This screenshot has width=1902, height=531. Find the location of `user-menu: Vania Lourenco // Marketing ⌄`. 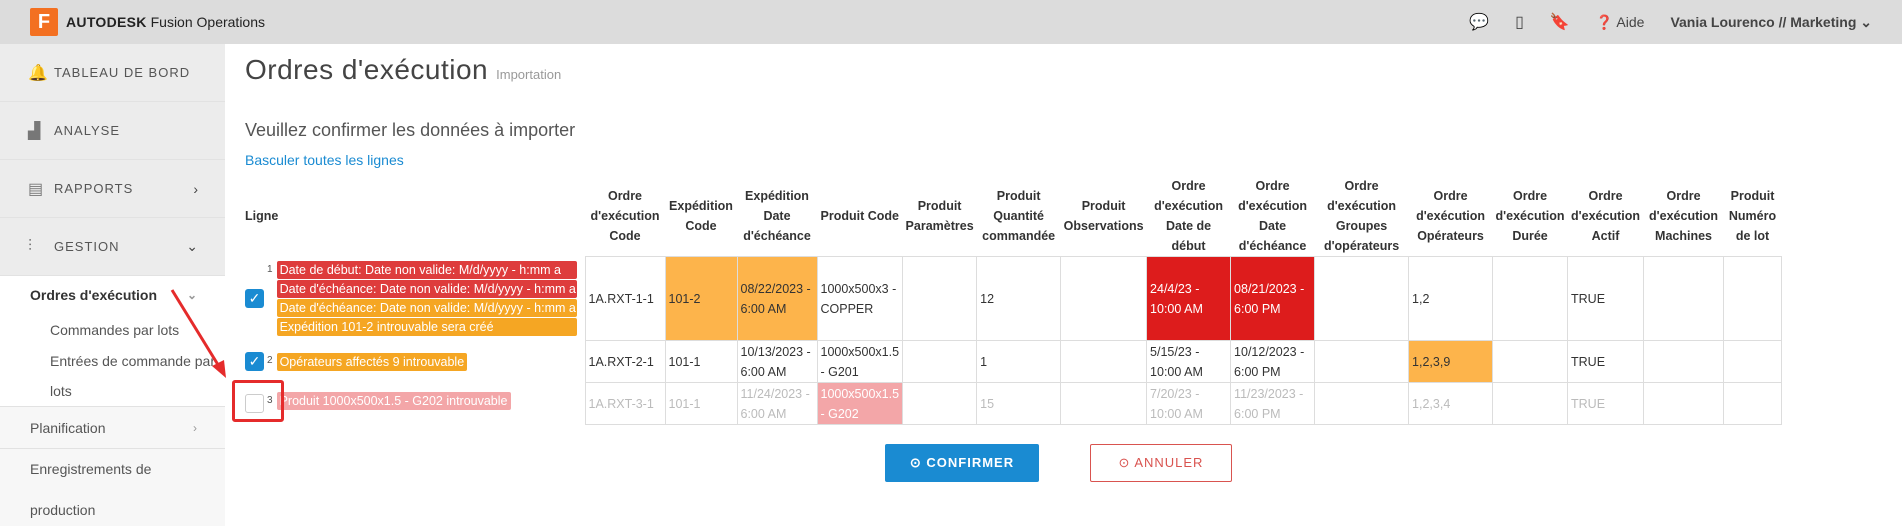

user-menu: Vania Lourenco // Marketing ⌄ is located at coordinates (1771, 22).